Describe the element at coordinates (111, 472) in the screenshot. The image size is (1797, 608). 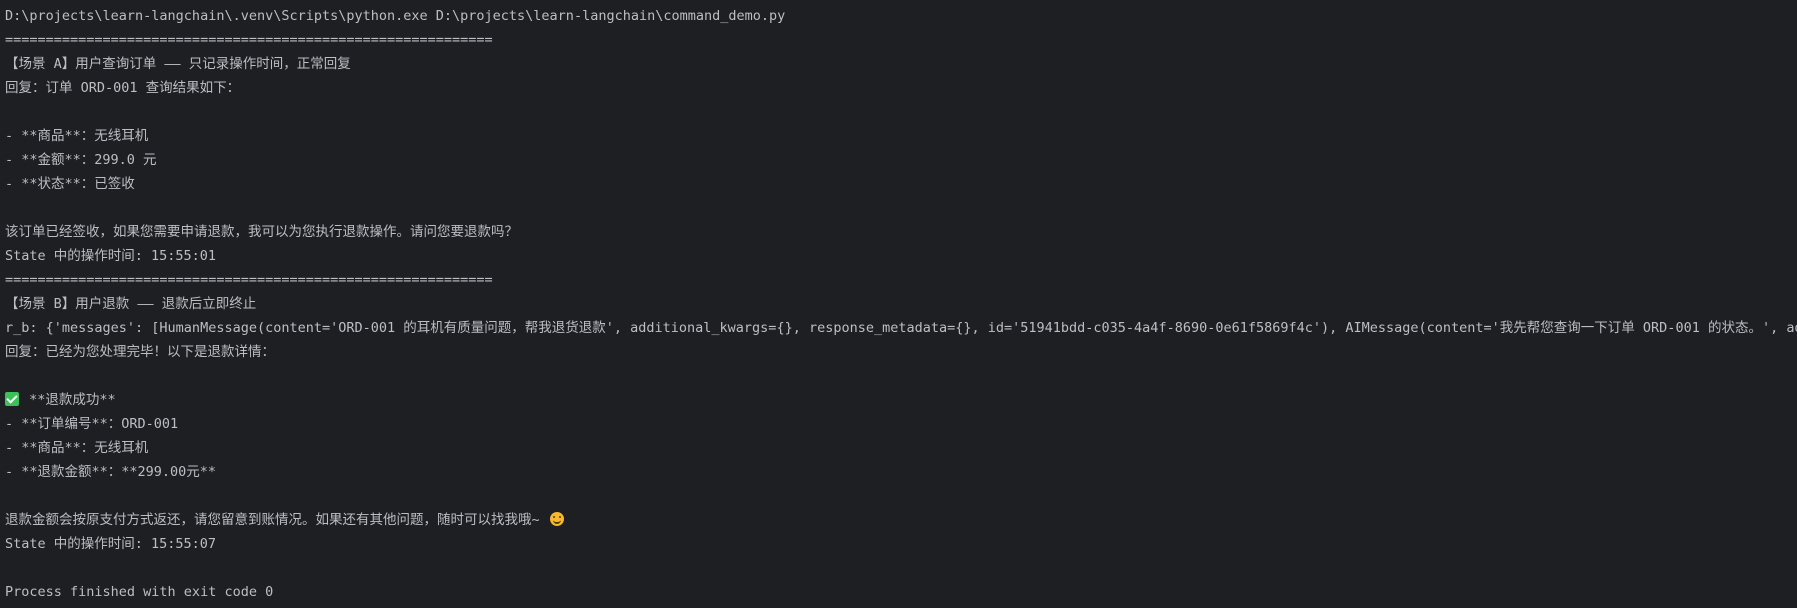
I see `refund-amount-line: - **退款金额**：**299.00元**` at that location.